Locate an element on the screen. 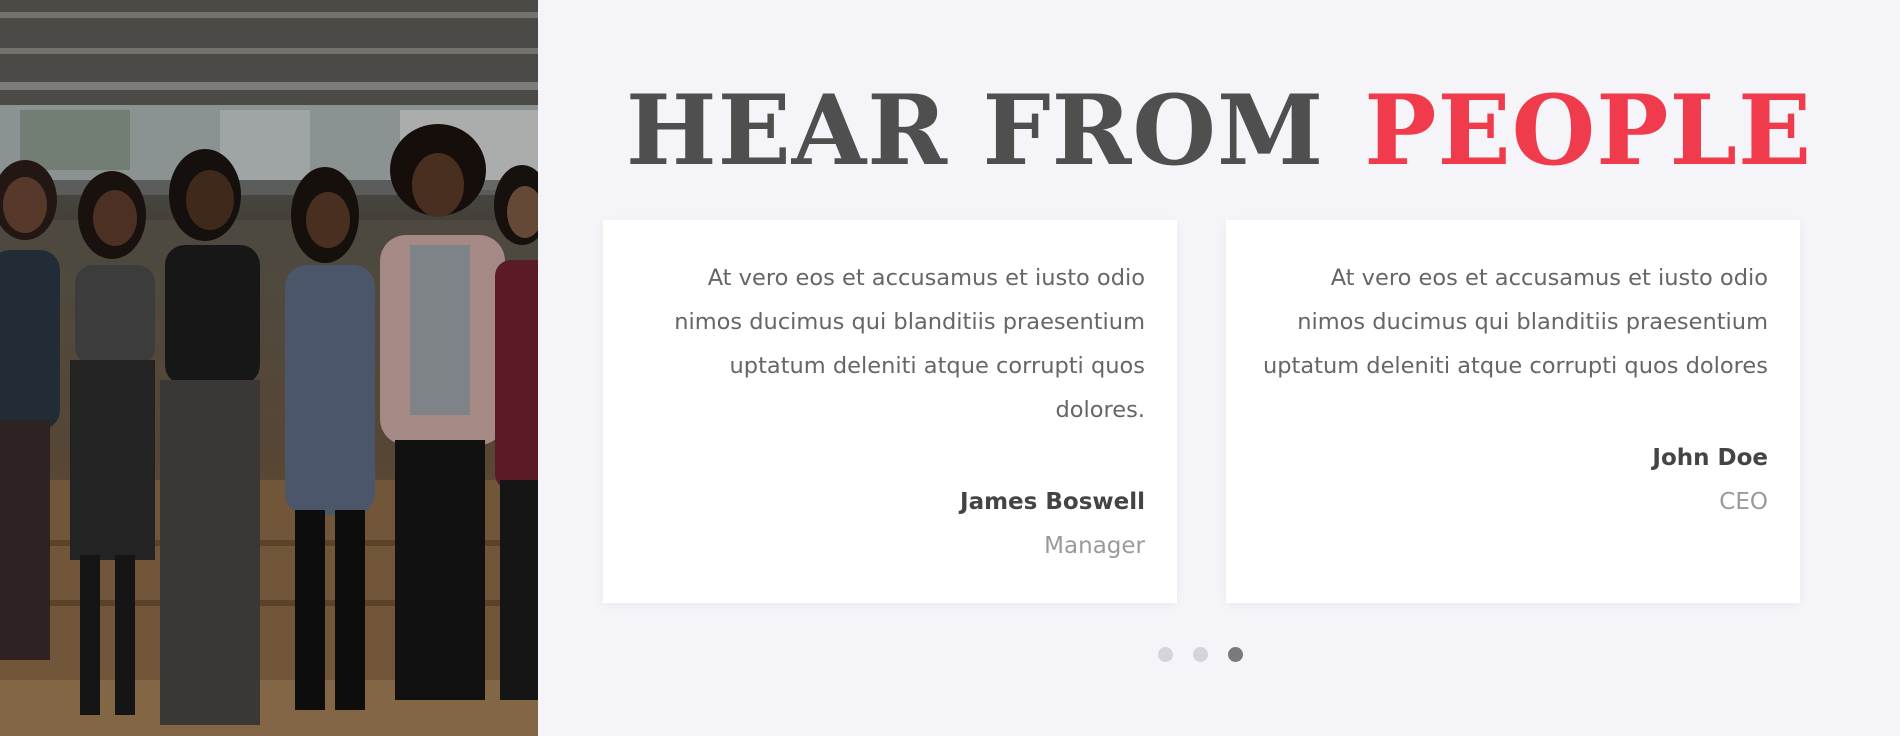  testimonial-author-name: John Doe is located at coordinates (1710, 458).